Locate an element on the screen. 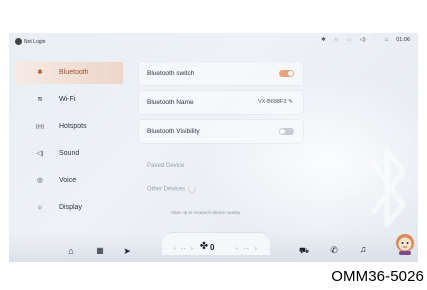 The image size is (427, 290). user-icon is located at coordinates (18, 41).